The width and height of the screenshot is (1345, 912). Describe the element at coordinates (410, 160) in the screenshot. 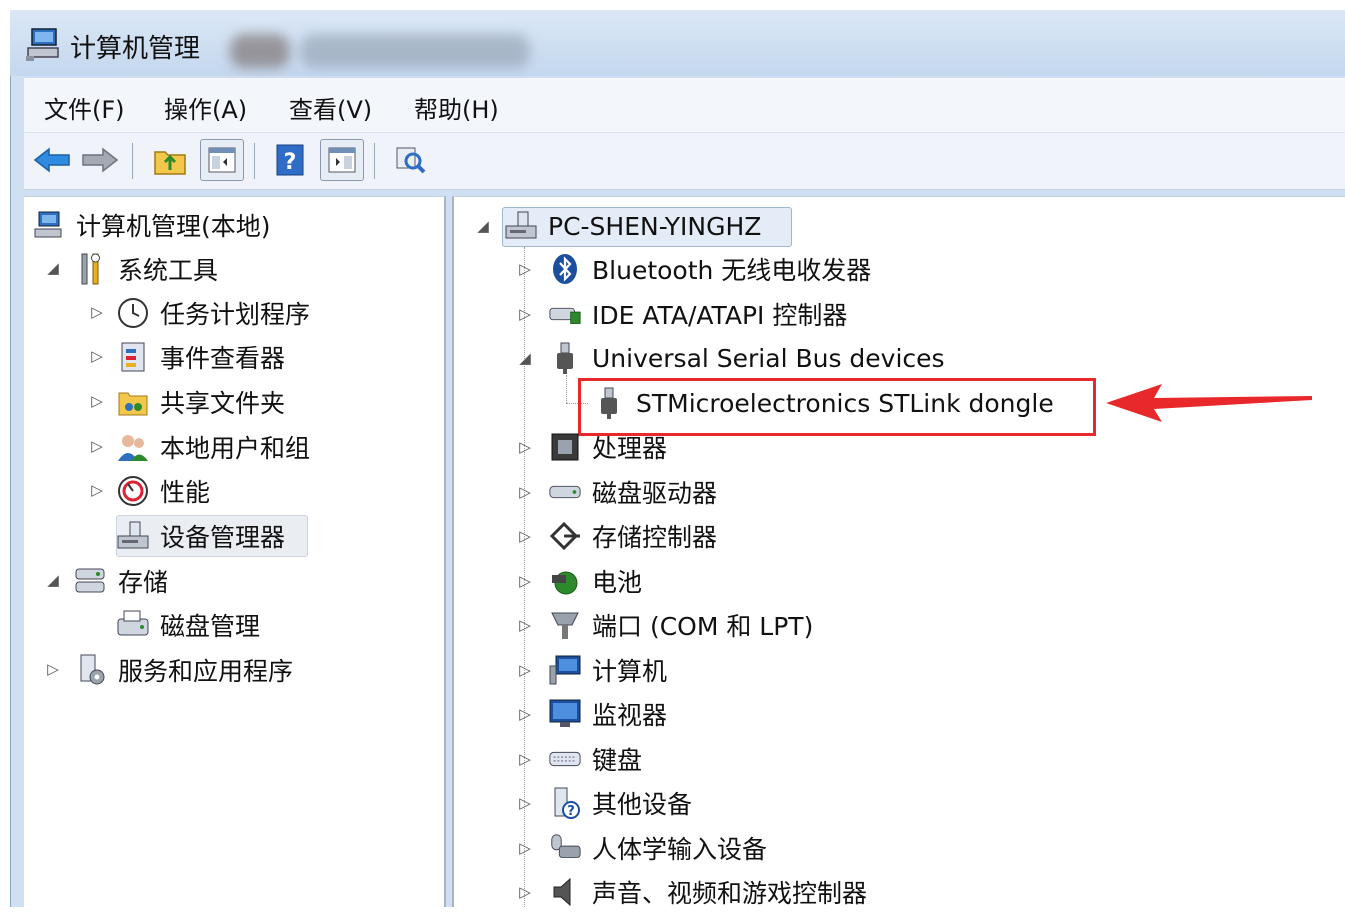

I see `properties-icon` at that location.